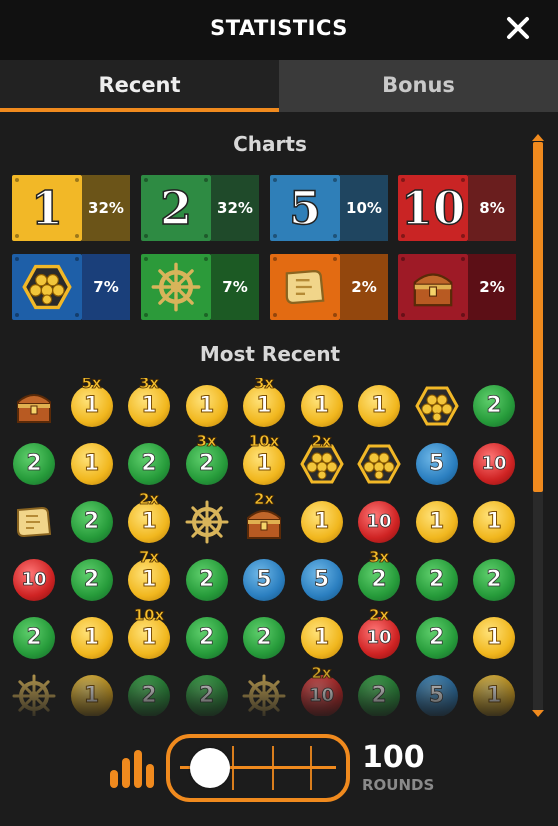 The width and height of the screenshot is (558, 826). I want to click on tab-bar: Recent Bonus, so click(279, 86).